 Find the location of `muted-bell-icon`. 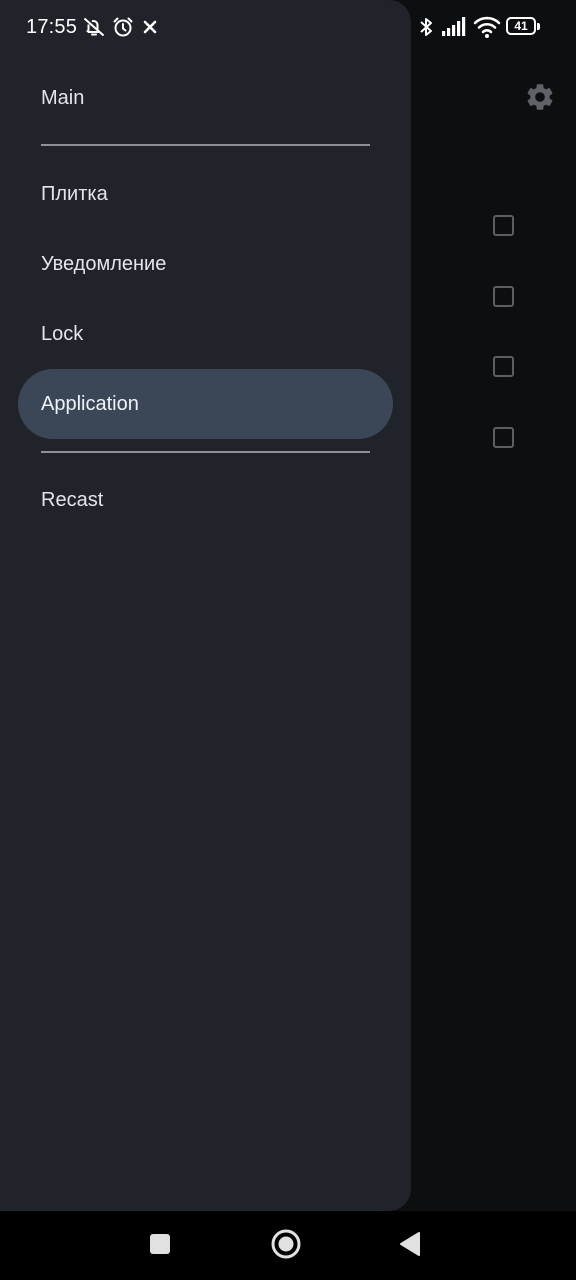

muted-bell-icon is located at coordinates (94, 27).